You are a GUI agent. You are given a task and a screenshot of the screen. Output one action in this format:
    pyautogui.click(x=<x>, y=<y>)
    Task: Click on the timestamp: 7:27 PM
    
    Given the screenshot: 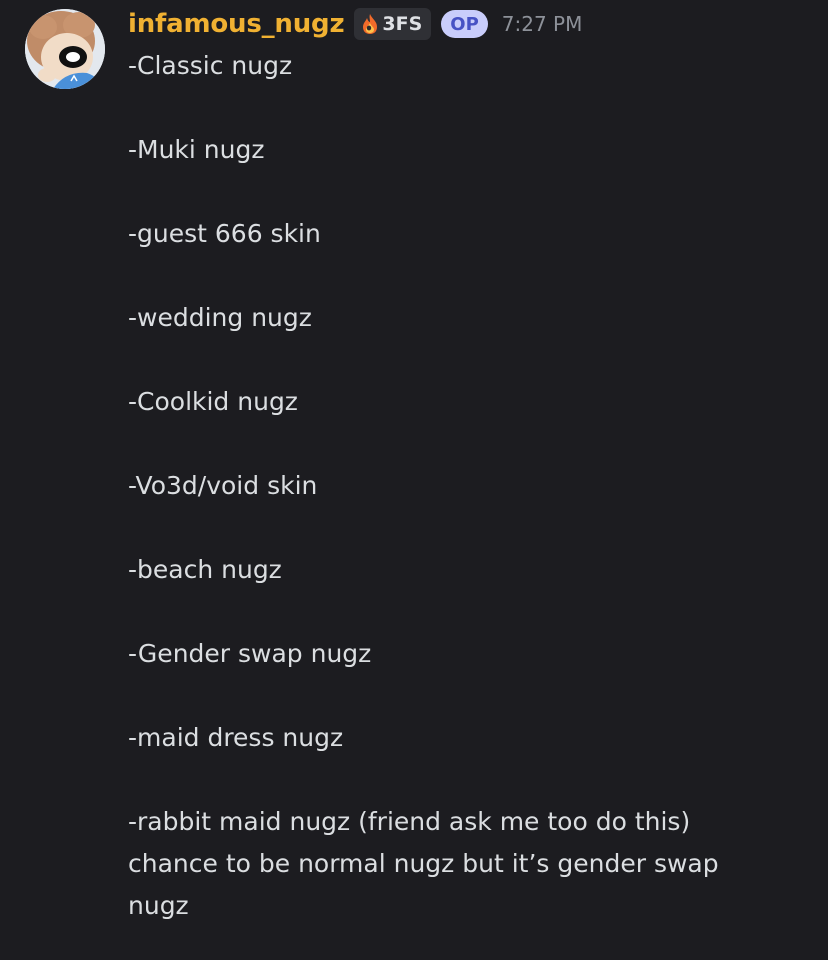 What is the action you would take?
    pyautogui.click(x=542, y=24)
    